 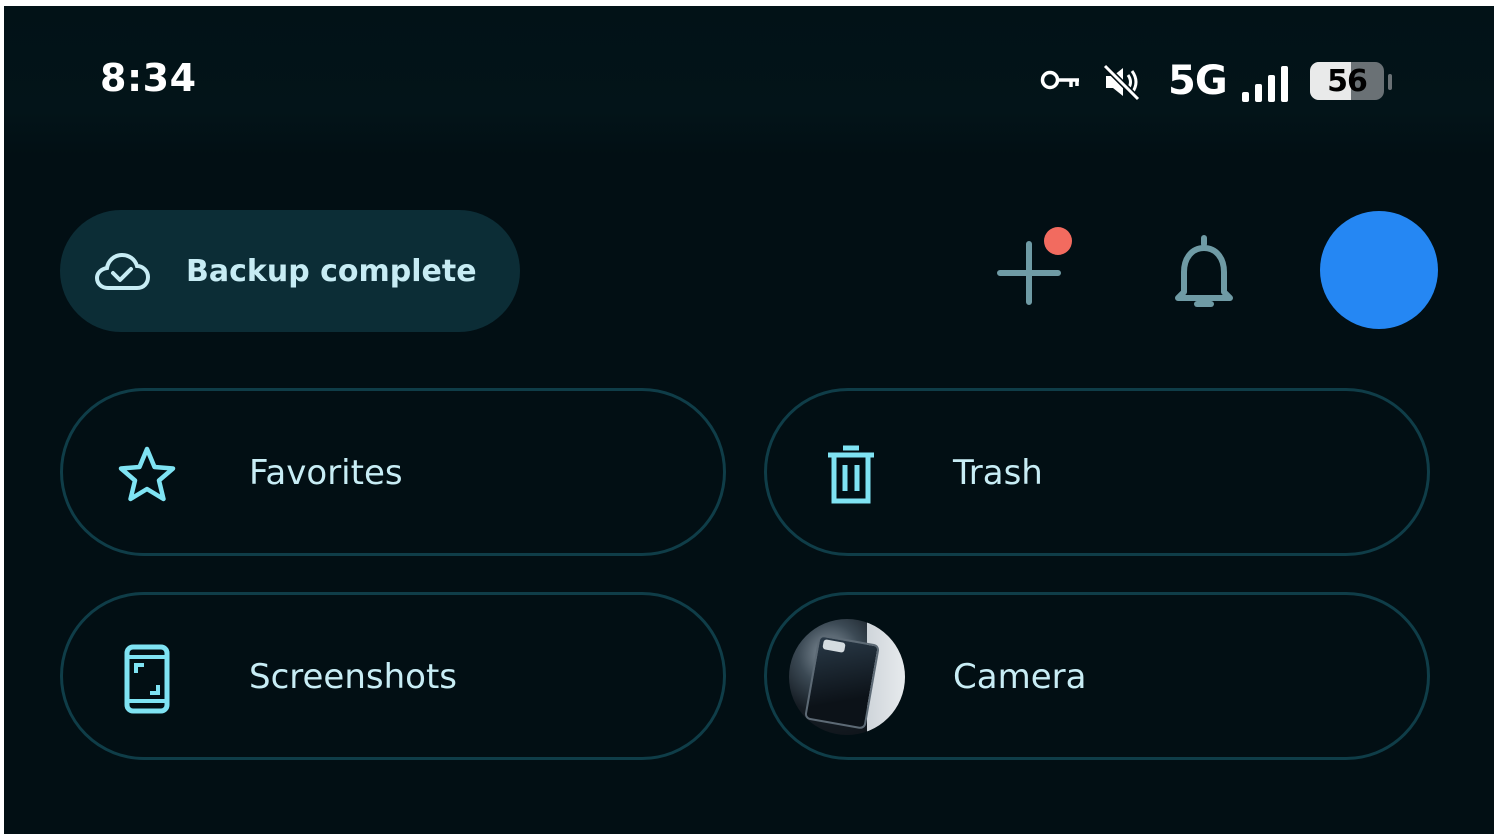 What do you see at coordinates (1390, 82) in the screenshot?
I see `battery-tip` at bounding box center [1390, 82].